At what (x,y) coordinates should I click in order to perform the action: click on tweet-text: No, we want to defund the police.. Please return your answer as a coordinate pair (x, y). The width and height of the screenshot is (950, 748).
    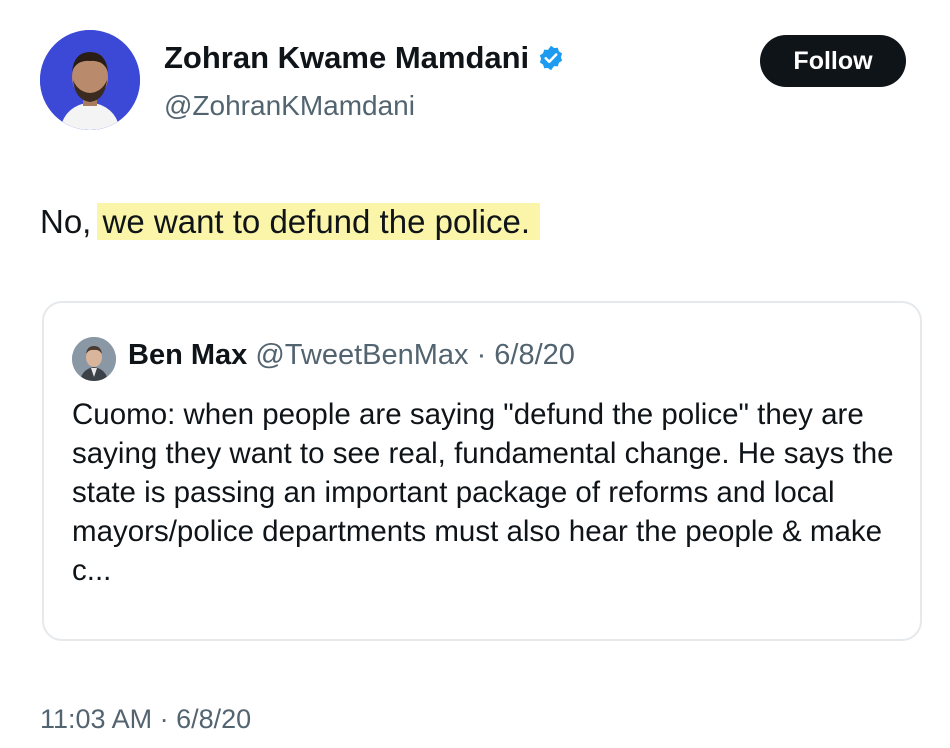
    Looking at the image, I should click on (290, 222).